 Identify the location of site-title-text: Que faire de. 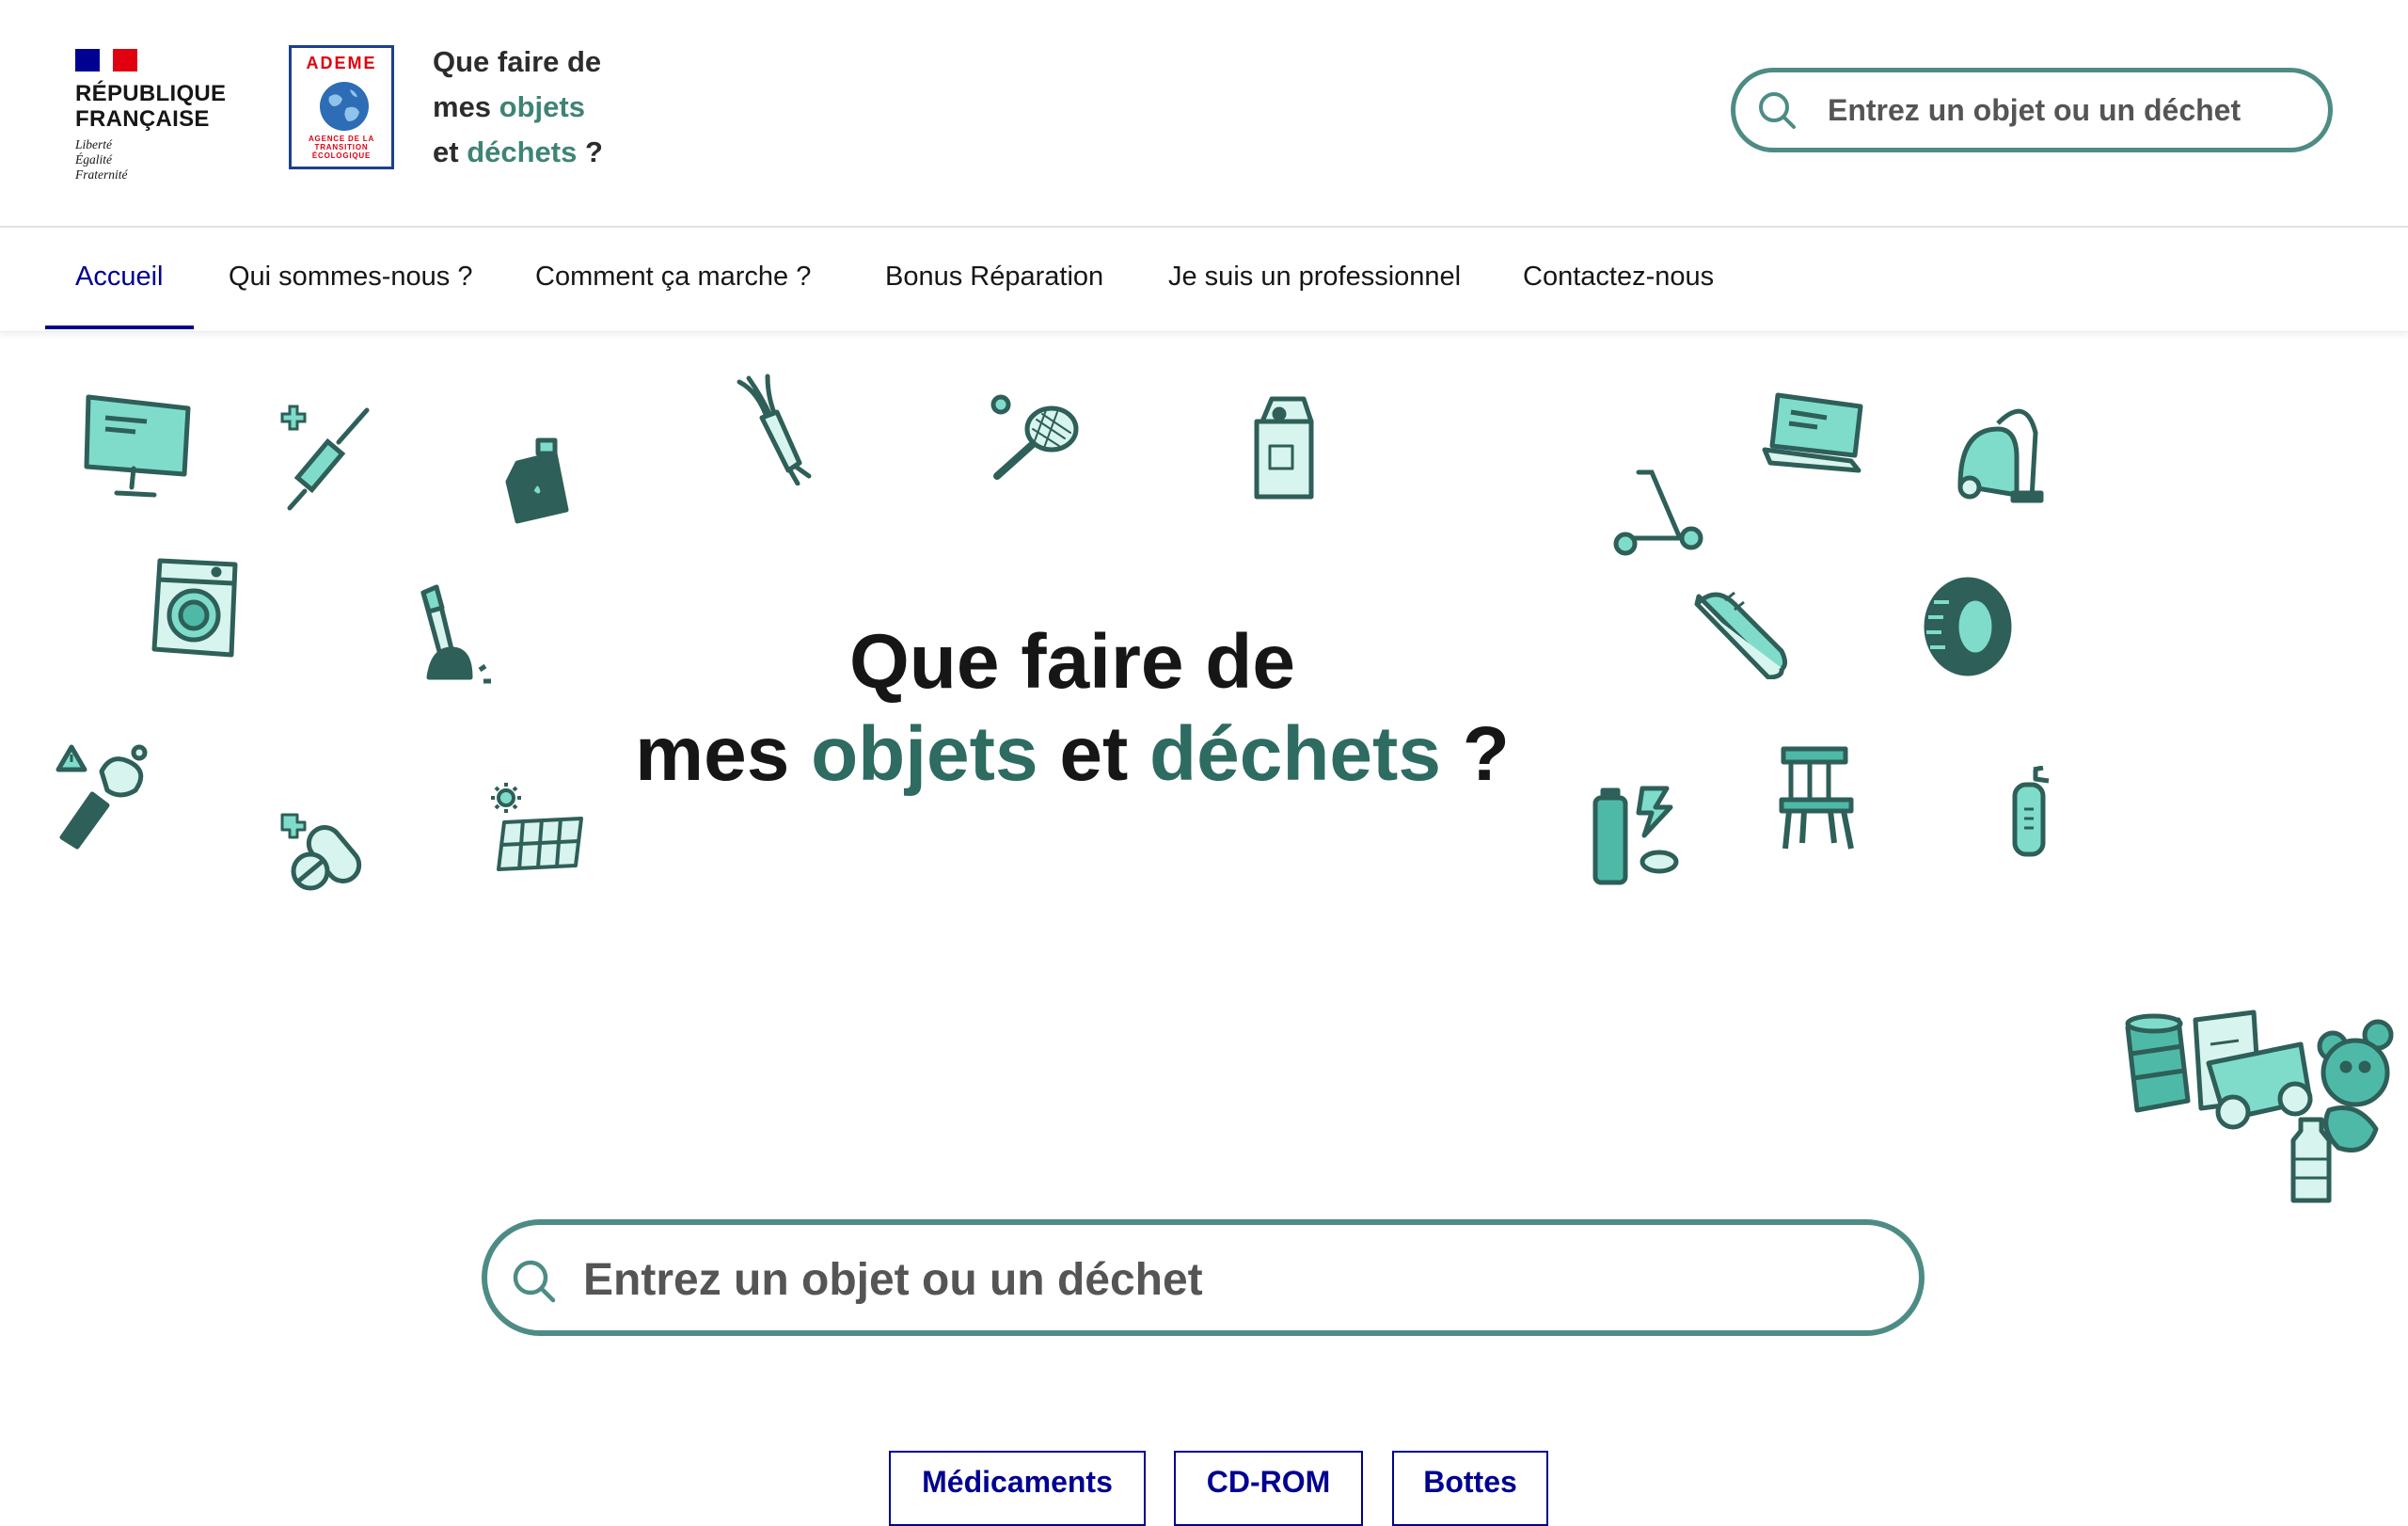
(518, 61).